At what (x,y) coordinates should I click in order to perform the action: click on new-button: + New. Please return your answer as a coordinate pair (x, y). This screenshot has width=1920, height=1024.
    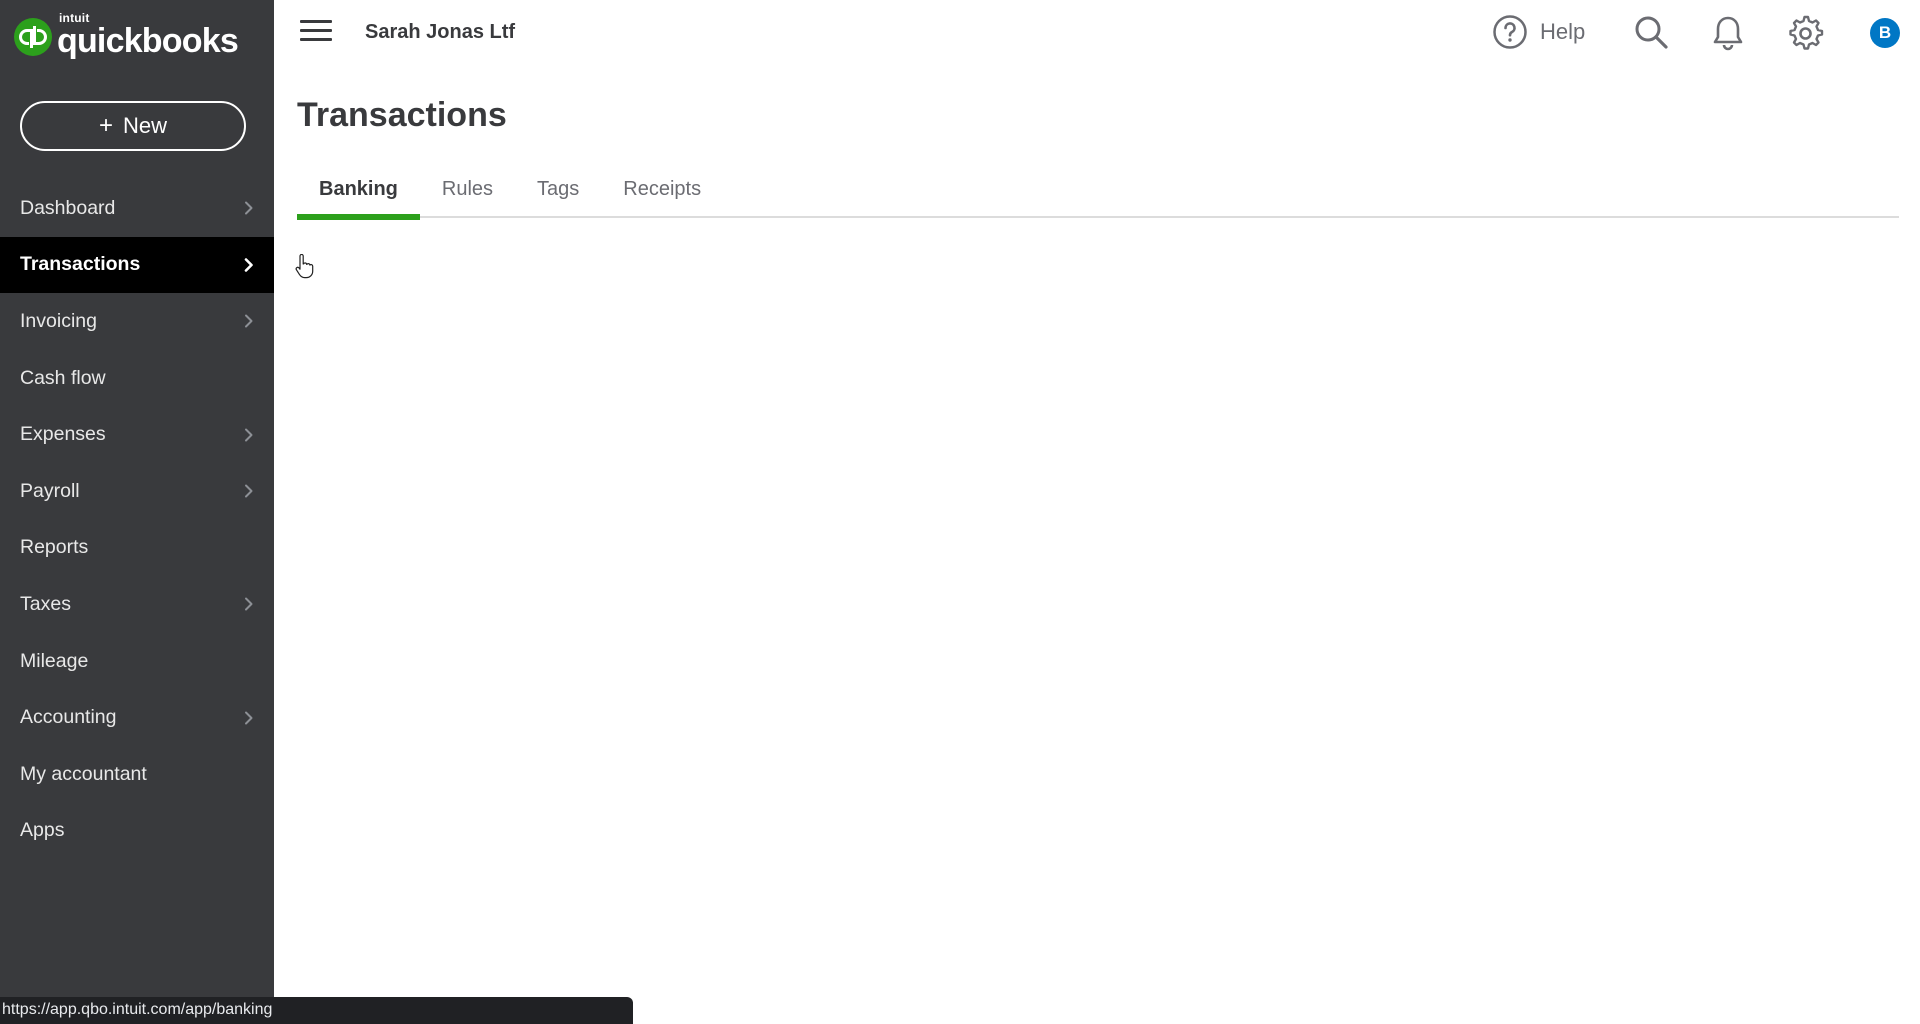
    Looking at the image, I should click on (133, 126).